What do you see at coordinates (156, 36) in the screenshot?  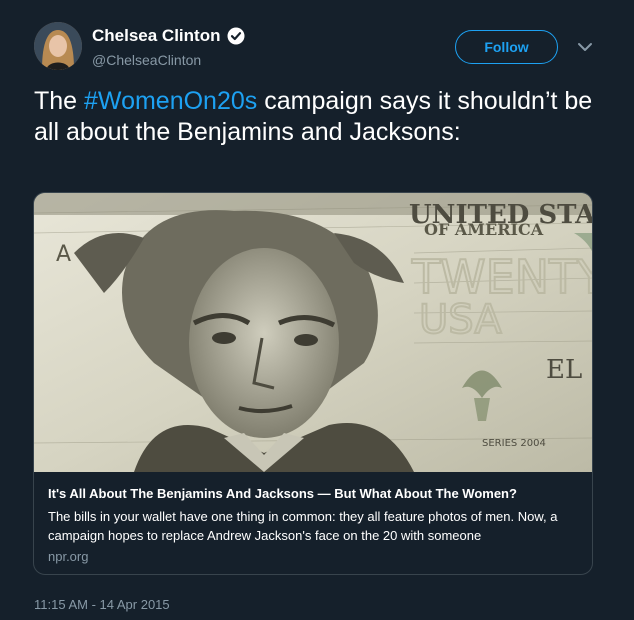 I see `author-display-name: Chelsea Clinton` at bounding box center [156, 36].